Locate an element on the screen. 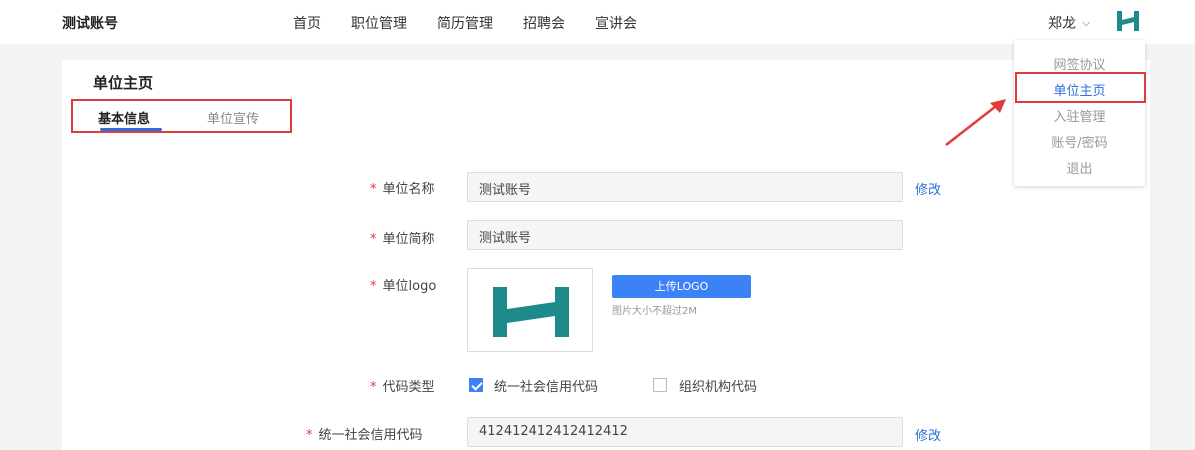 The width and height of the screenshot is (1195, 450). nav-resume-management: 简历管理 is located at coordinates (465, 23).